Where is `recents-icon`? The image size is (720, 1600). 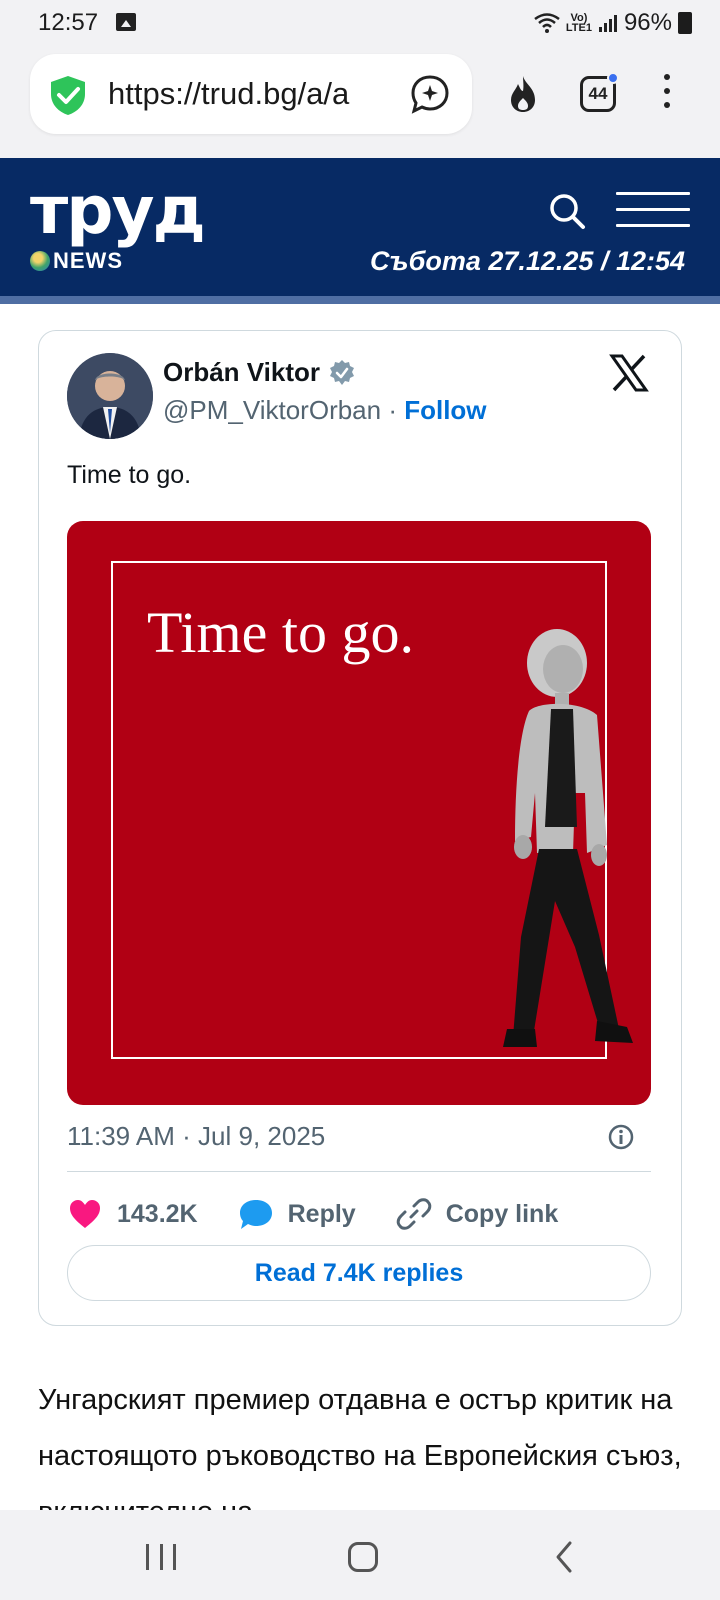 recents-icon is located at coordinates (161, 1557).